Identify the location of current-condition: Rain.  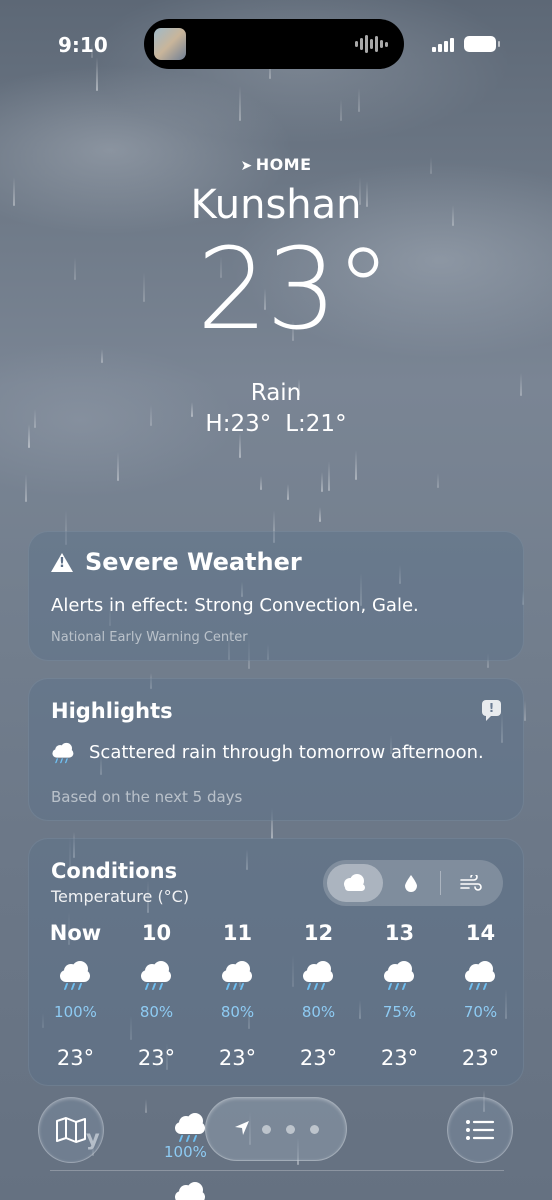
(276, 393).